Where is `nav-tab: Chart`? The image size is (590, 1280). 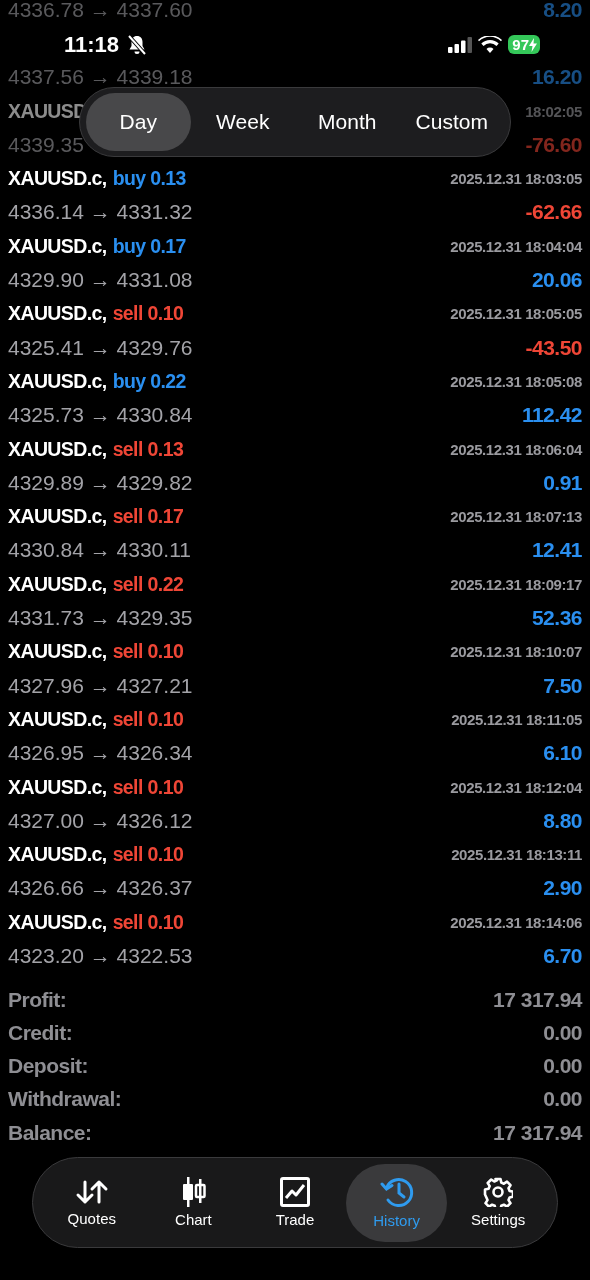 nav-tab: Chart is located at coordinates (193, 1202).